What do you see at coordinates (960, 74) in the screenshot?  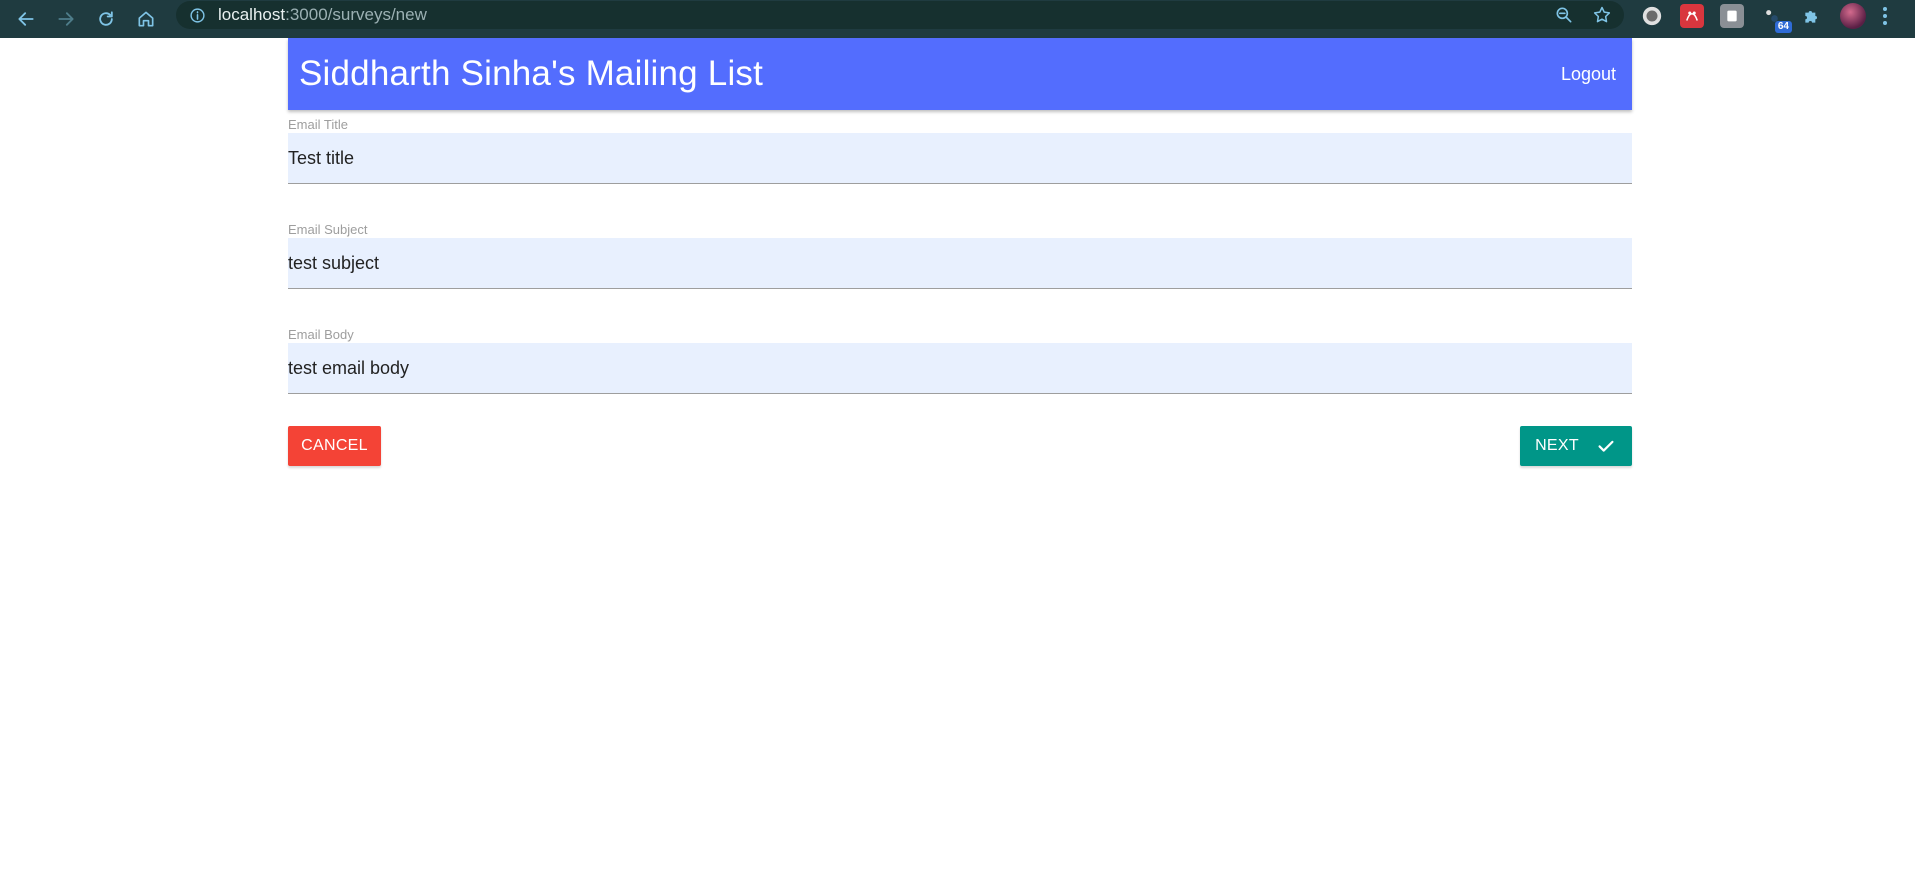 I see `app-header: Siddharth Sinha's Mailing List Logout` at bounding box center [960, 74].